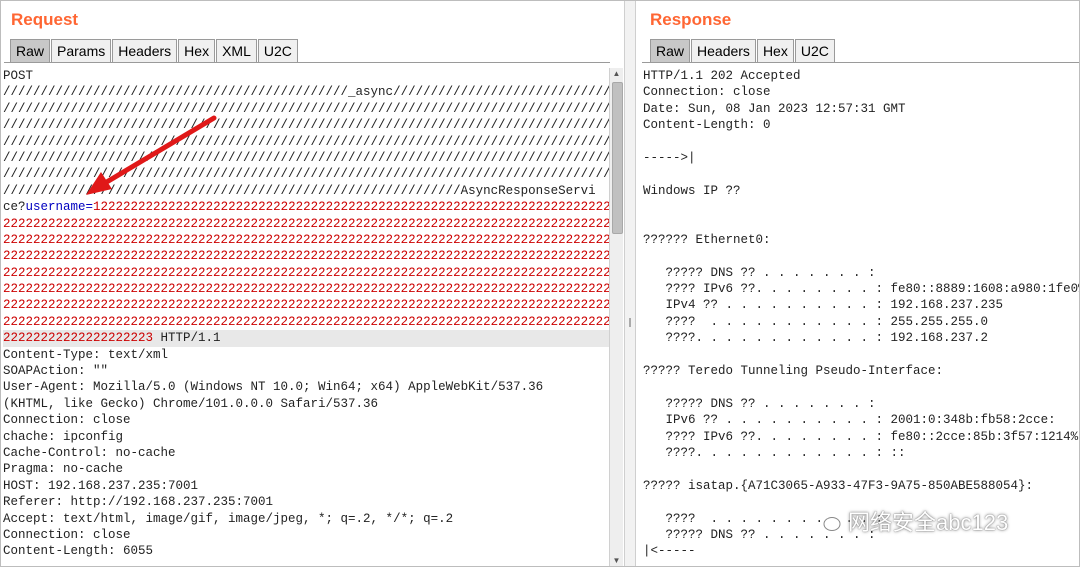 Image resolution: width=1080 pixels, height=567 pixels. What do you see at coordinates (692, 190) in the screenshot?
I see `response-line: Windows IP ??` at bounding box center [692, 190].